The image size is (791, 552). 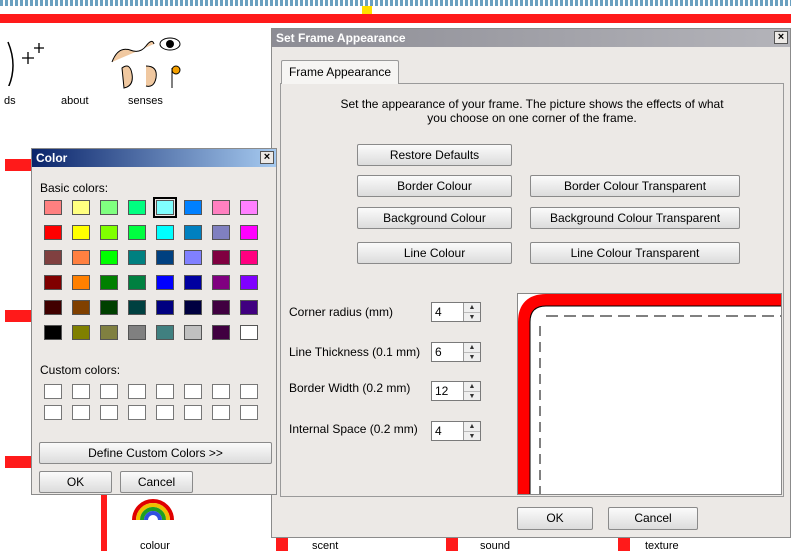 What do you see at coordinates (635, 253) in the screenshot?
I see `line-colour-transparent-button: Line Colour Transparent` at bounding box center [635, 253].